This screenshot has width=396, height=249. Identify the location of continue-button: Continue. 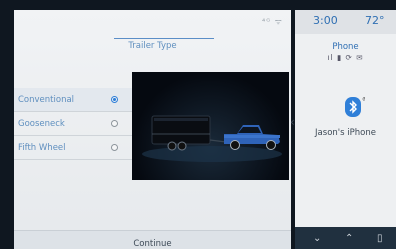
(152, 239).